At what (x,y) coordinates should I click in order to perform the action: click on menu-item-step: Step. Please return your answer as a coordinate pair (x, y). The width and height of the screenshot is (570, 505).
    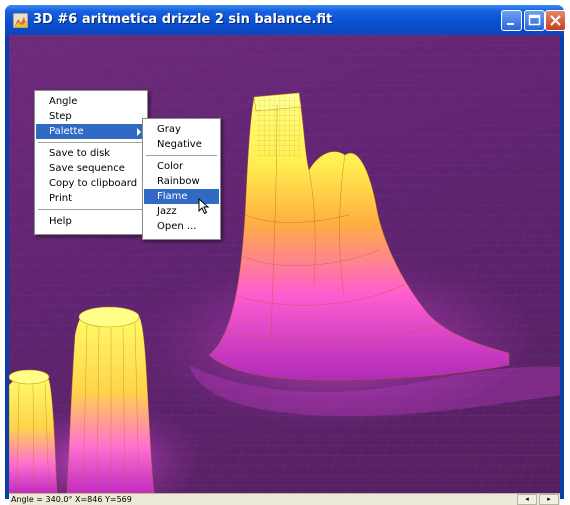
    Looking at the image, I should click on (91, 116).